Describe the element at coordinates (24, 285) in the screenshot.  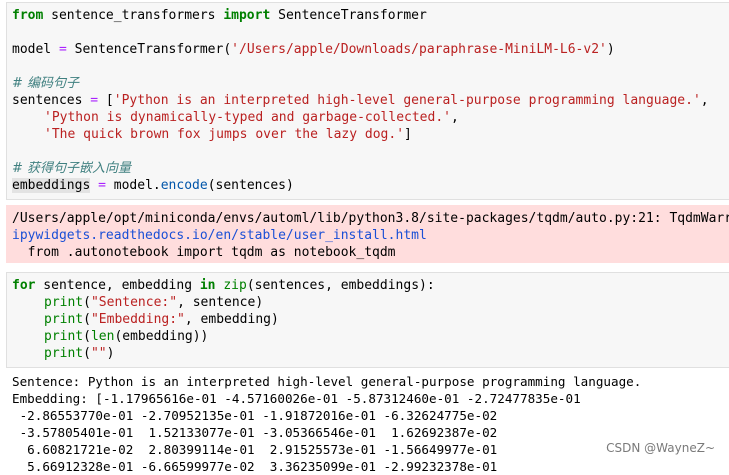
I see `keyword: for` at that location.